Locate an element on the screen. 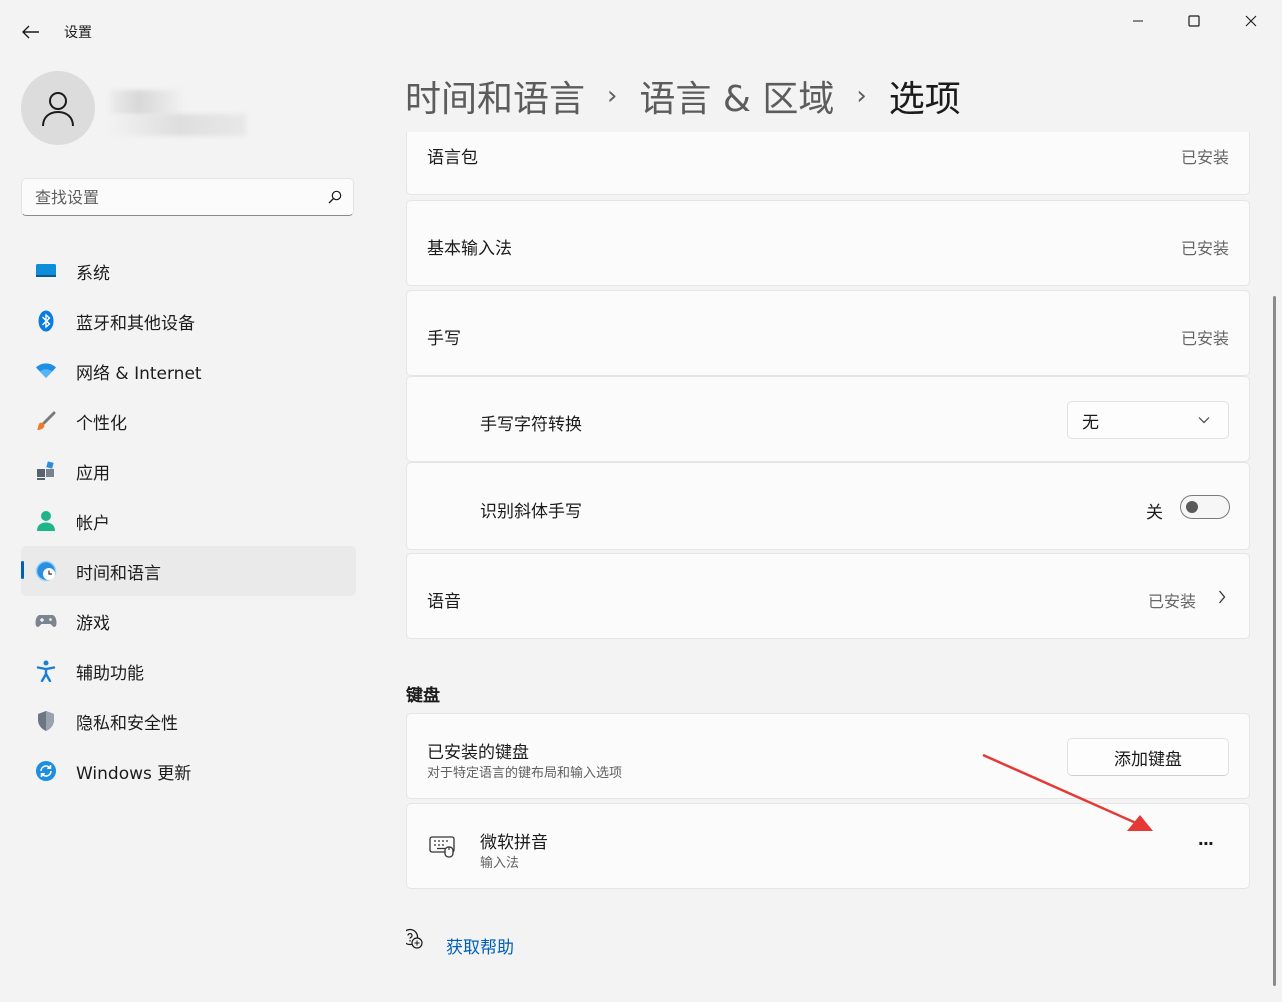 This screenshot has height=1002, width=1282. sidebar-item-apps: 应用 is located at coordinates (188, 471).